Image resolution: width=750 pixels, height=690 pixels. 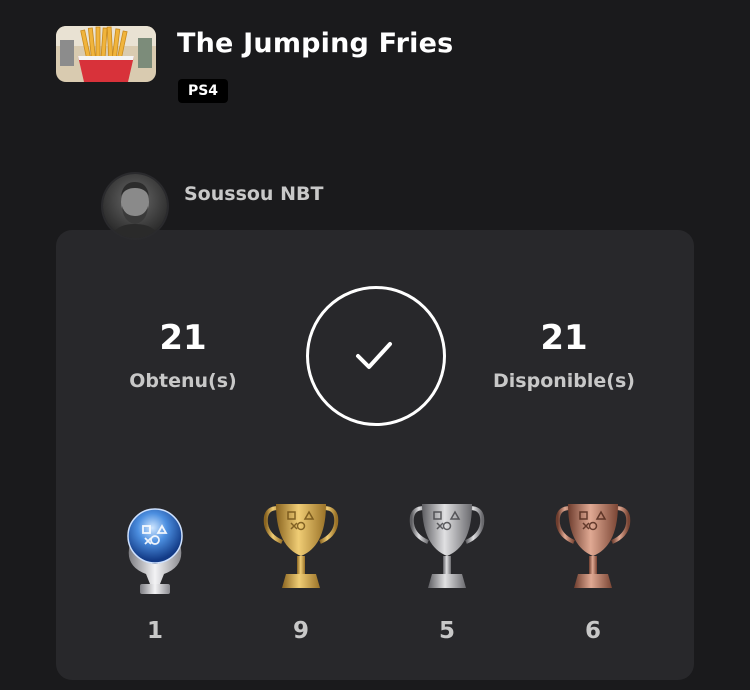 What do you see at coordinates (592, 631) in the screenshot?
I see `bronze-count: 6` at bounding box center [592, 631].